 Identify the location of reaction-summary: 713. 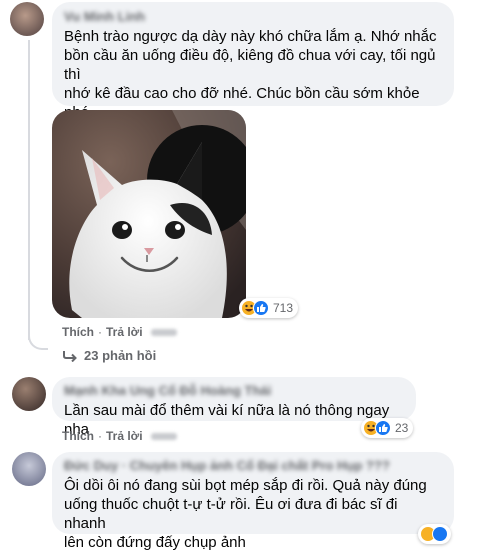
(269, 308).